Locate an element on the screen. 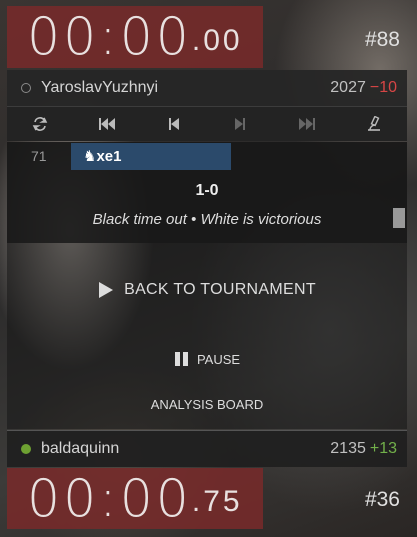  analysis-icon is located at coordinates (374, 124).